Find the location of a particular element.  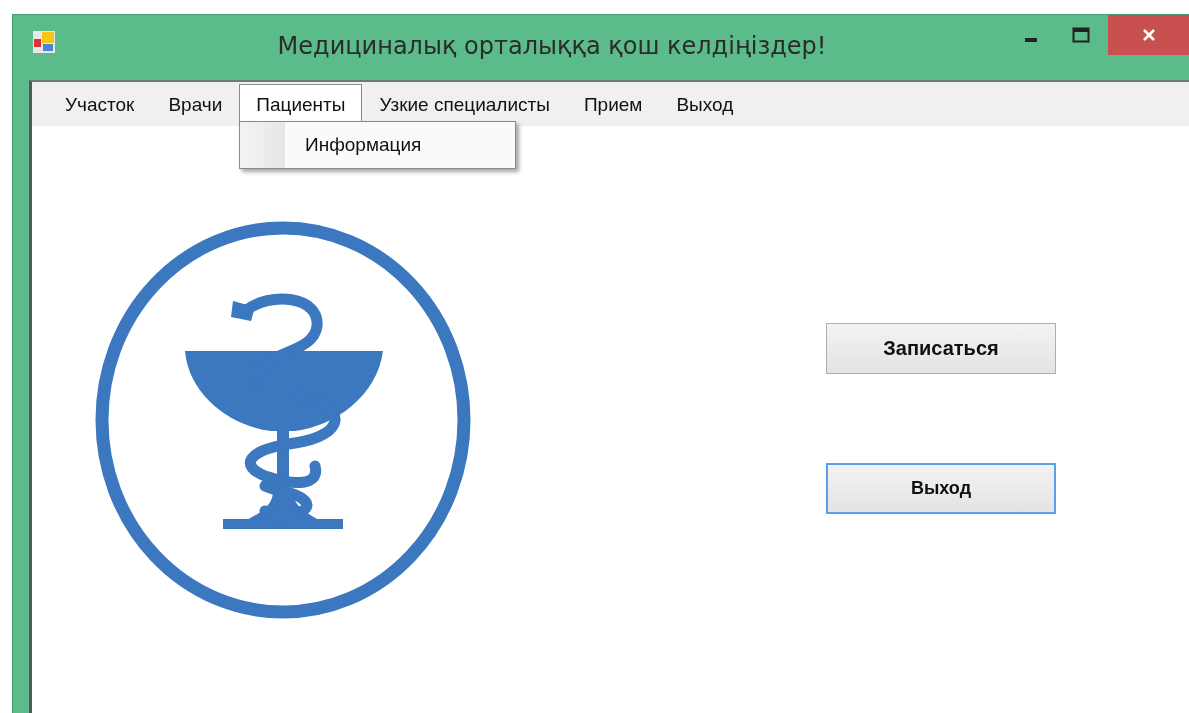

menu-icon-margin is located at coordinates (262, 145).